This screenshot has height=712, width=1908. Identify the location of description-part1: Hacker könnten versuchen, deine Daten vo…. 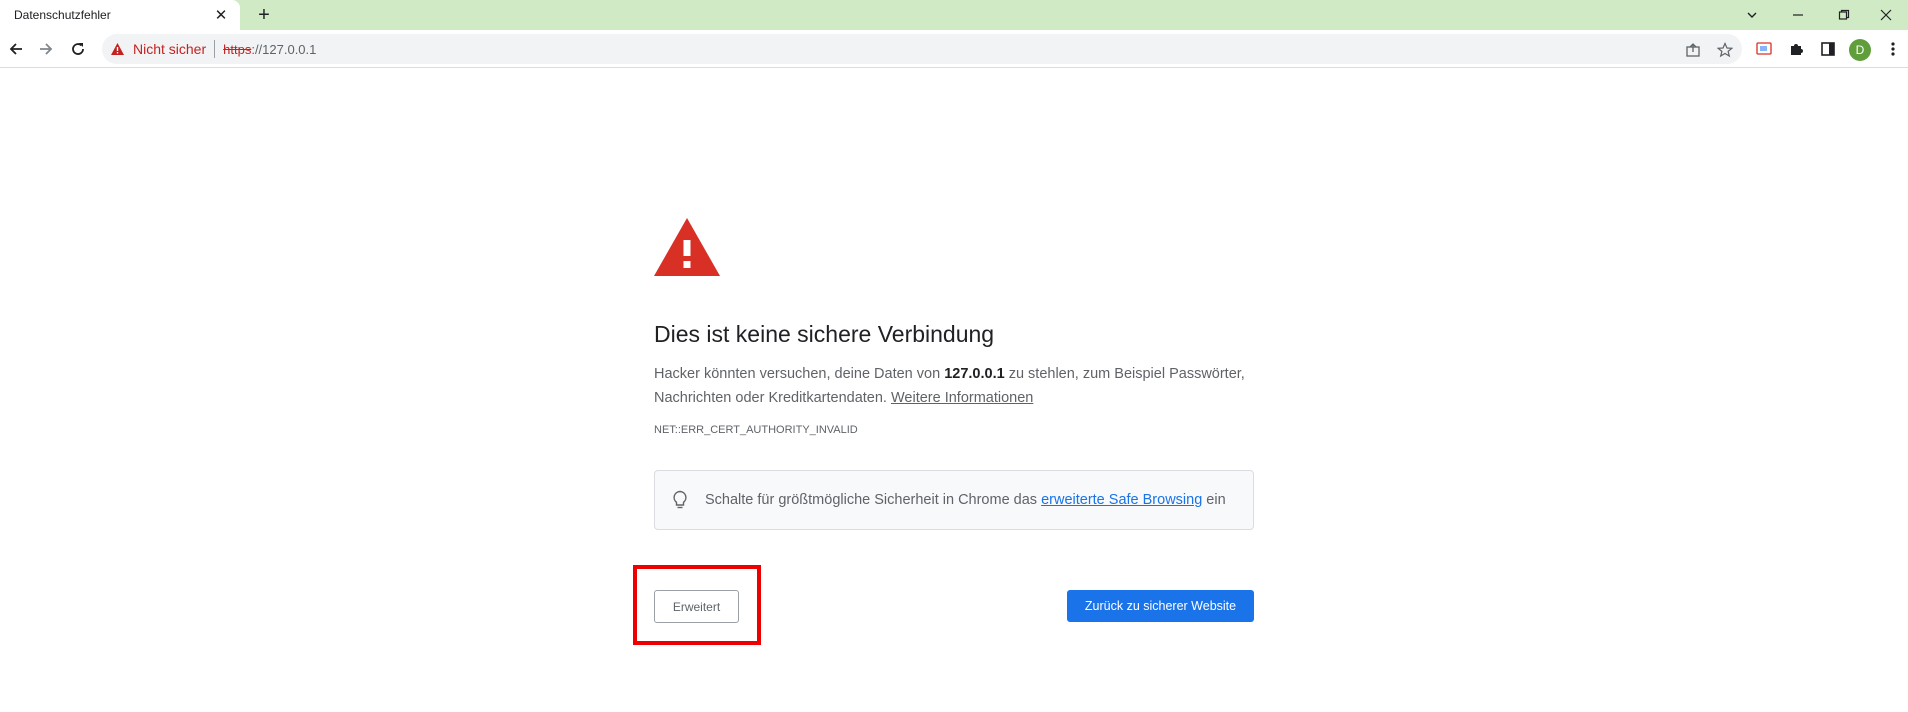
(799, 374).